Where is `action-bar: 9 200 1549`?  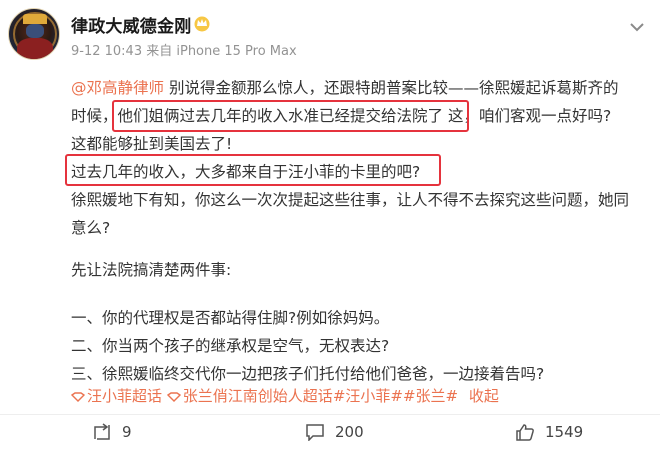
action-bar: 9 200 1549 is located at coordinates (330, 429).